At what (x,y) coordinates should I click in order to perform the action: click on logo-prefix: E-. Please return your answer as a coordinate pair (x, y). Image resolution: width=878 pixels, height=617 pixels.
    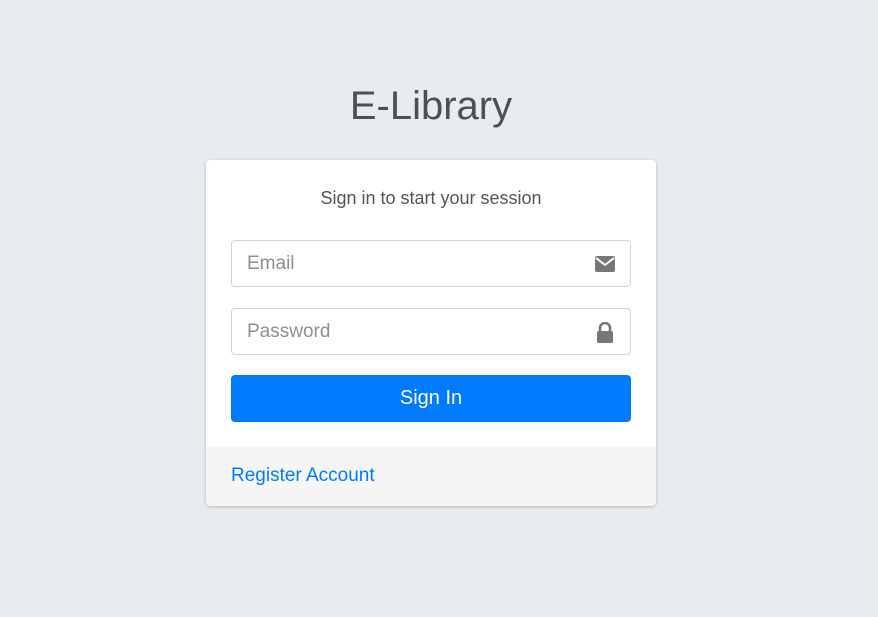
    Looking at the image, I should click on (369, 106).